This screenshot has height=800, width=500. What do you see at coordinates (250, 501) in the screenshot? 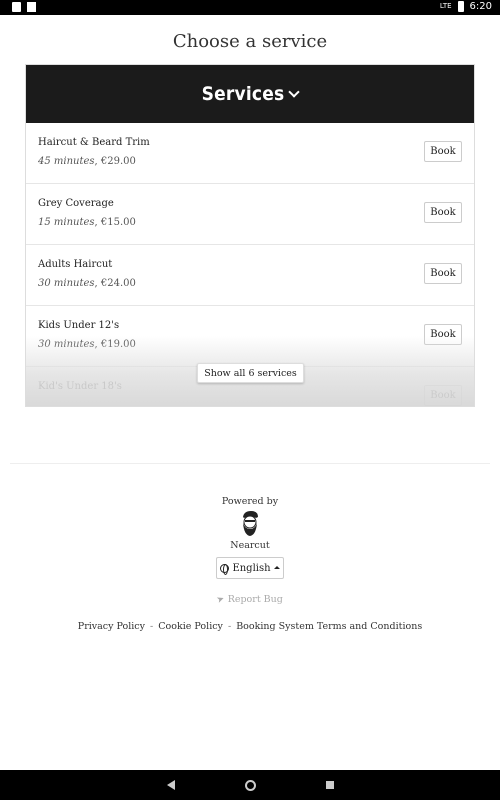
I see `powered-by-label: Powered by` at bounding box center [250, 501].